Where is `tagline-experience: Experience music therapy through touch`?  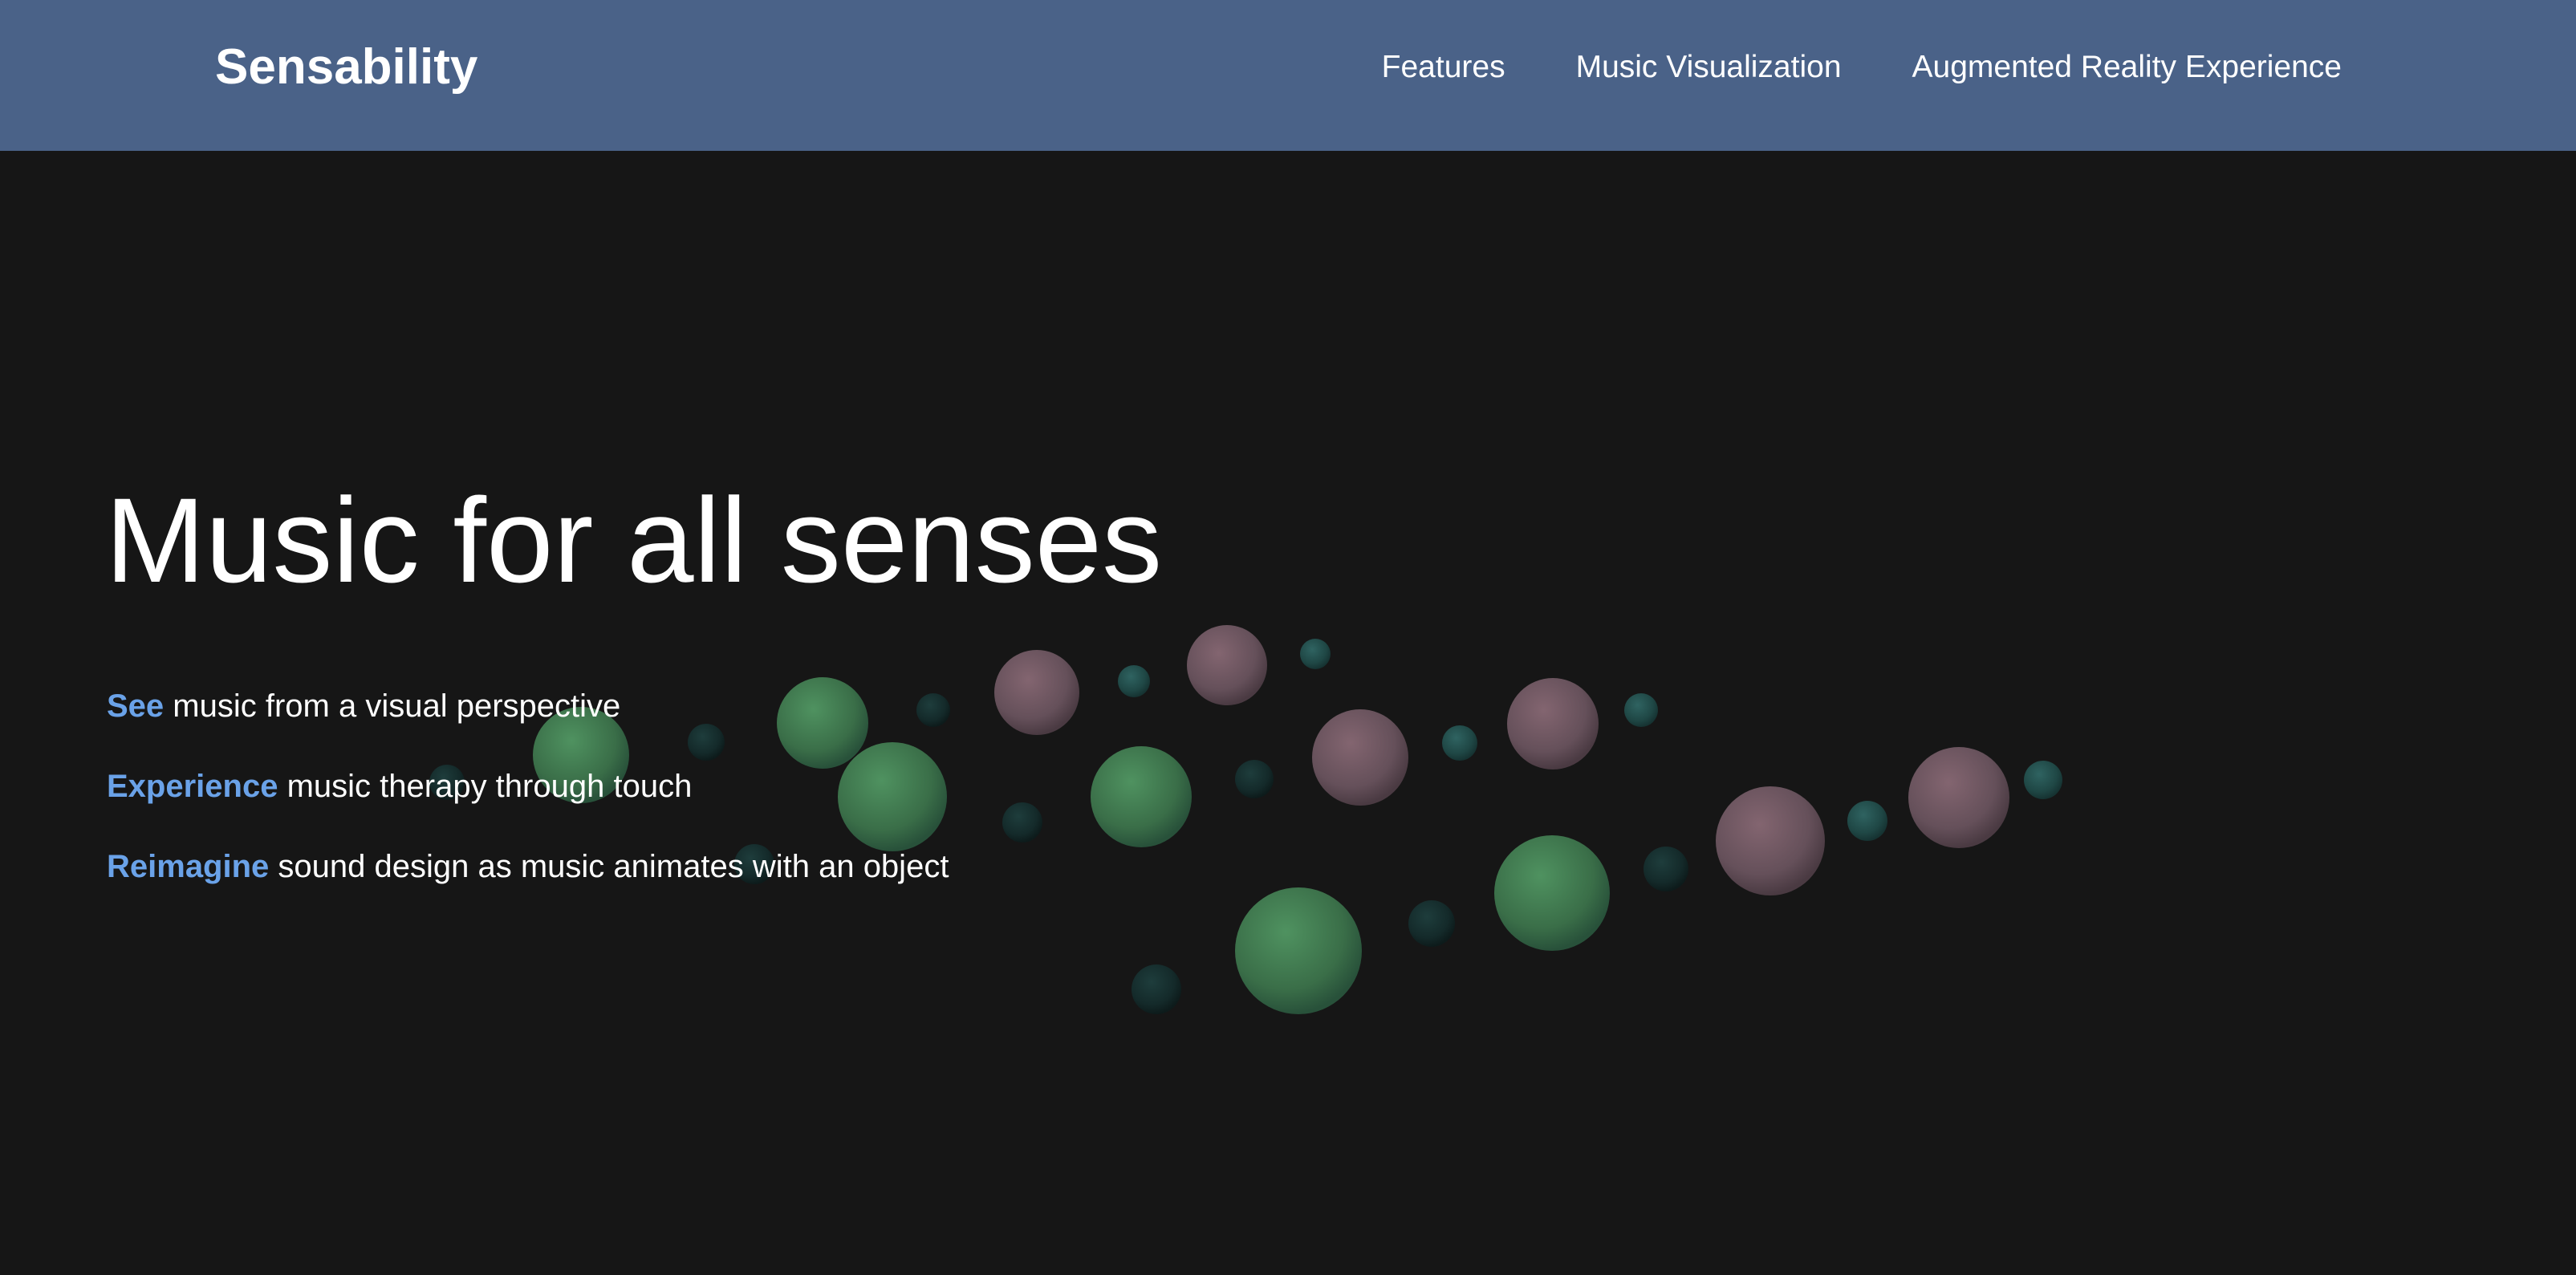
tagline-experience: Experience music therapy through touch is located at coordinates (528, 809).